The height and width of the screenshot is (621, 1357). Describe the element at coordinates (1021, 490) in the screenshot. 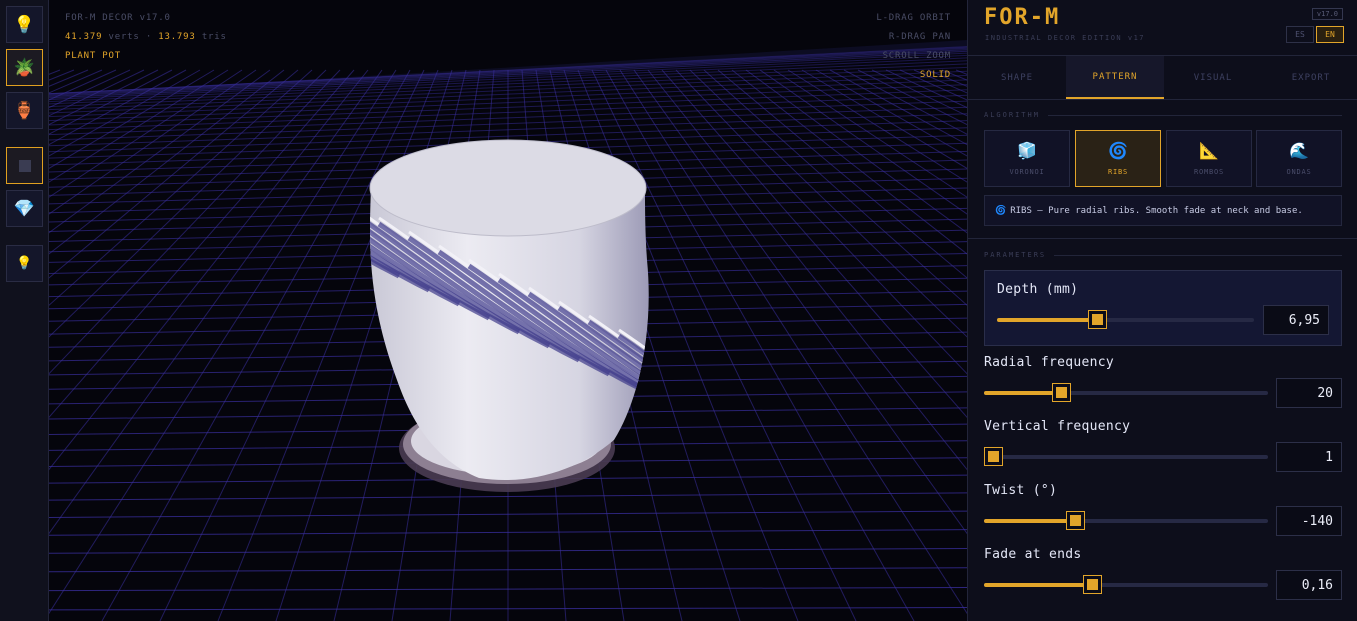

I see `twist-label: Twist (°)` at that location.